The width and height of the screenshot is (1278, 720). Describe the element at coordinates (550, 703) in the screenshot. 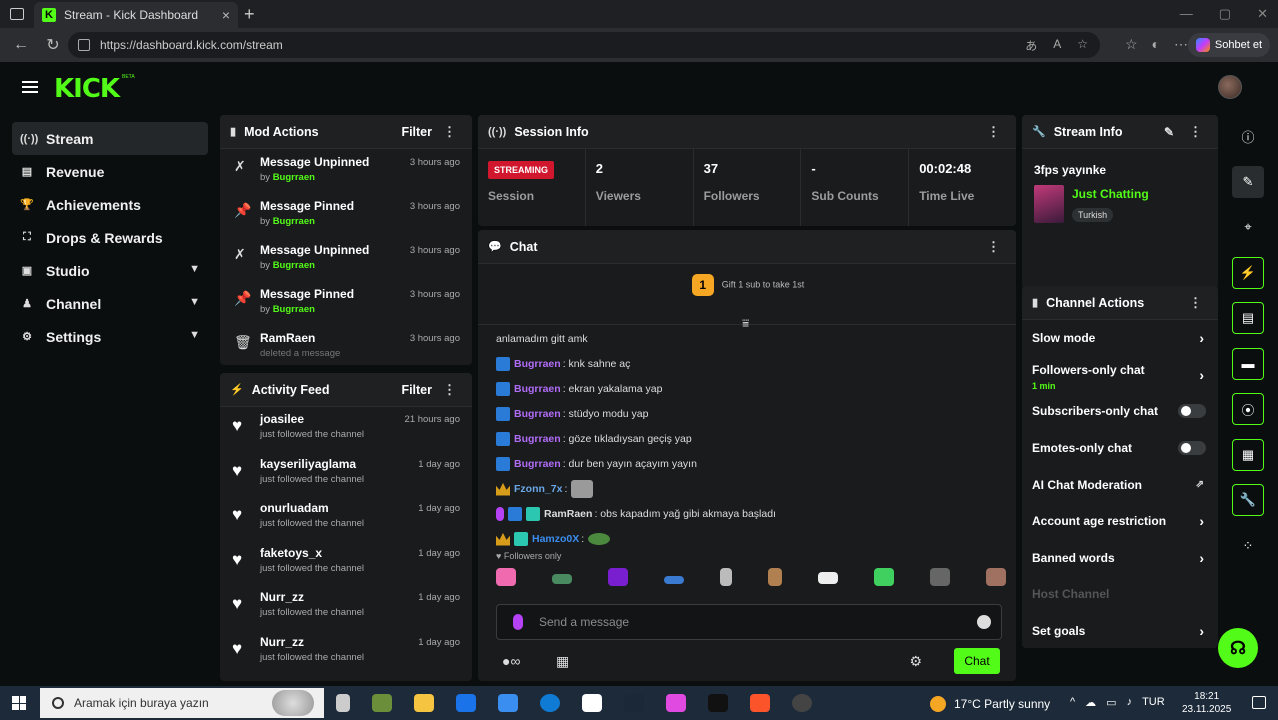

I see `edge-icon` at that location.